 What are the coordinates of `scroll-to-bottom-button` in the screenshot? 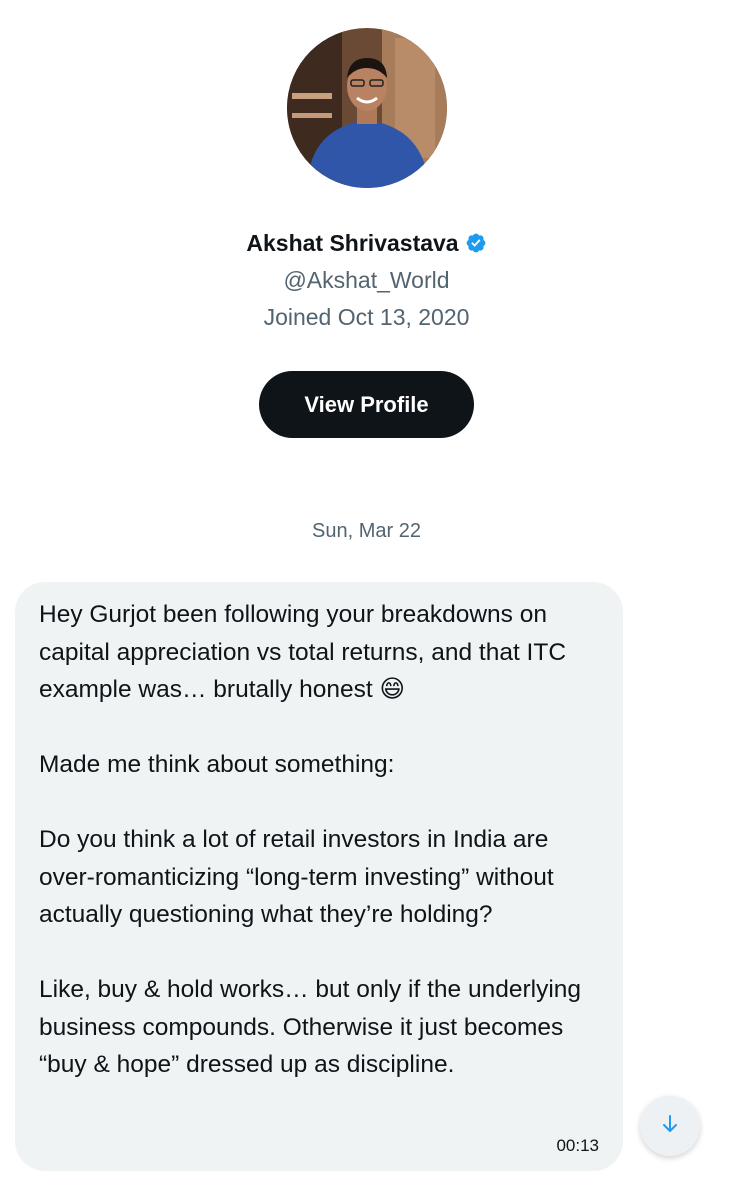 It's located at (670, 1126).